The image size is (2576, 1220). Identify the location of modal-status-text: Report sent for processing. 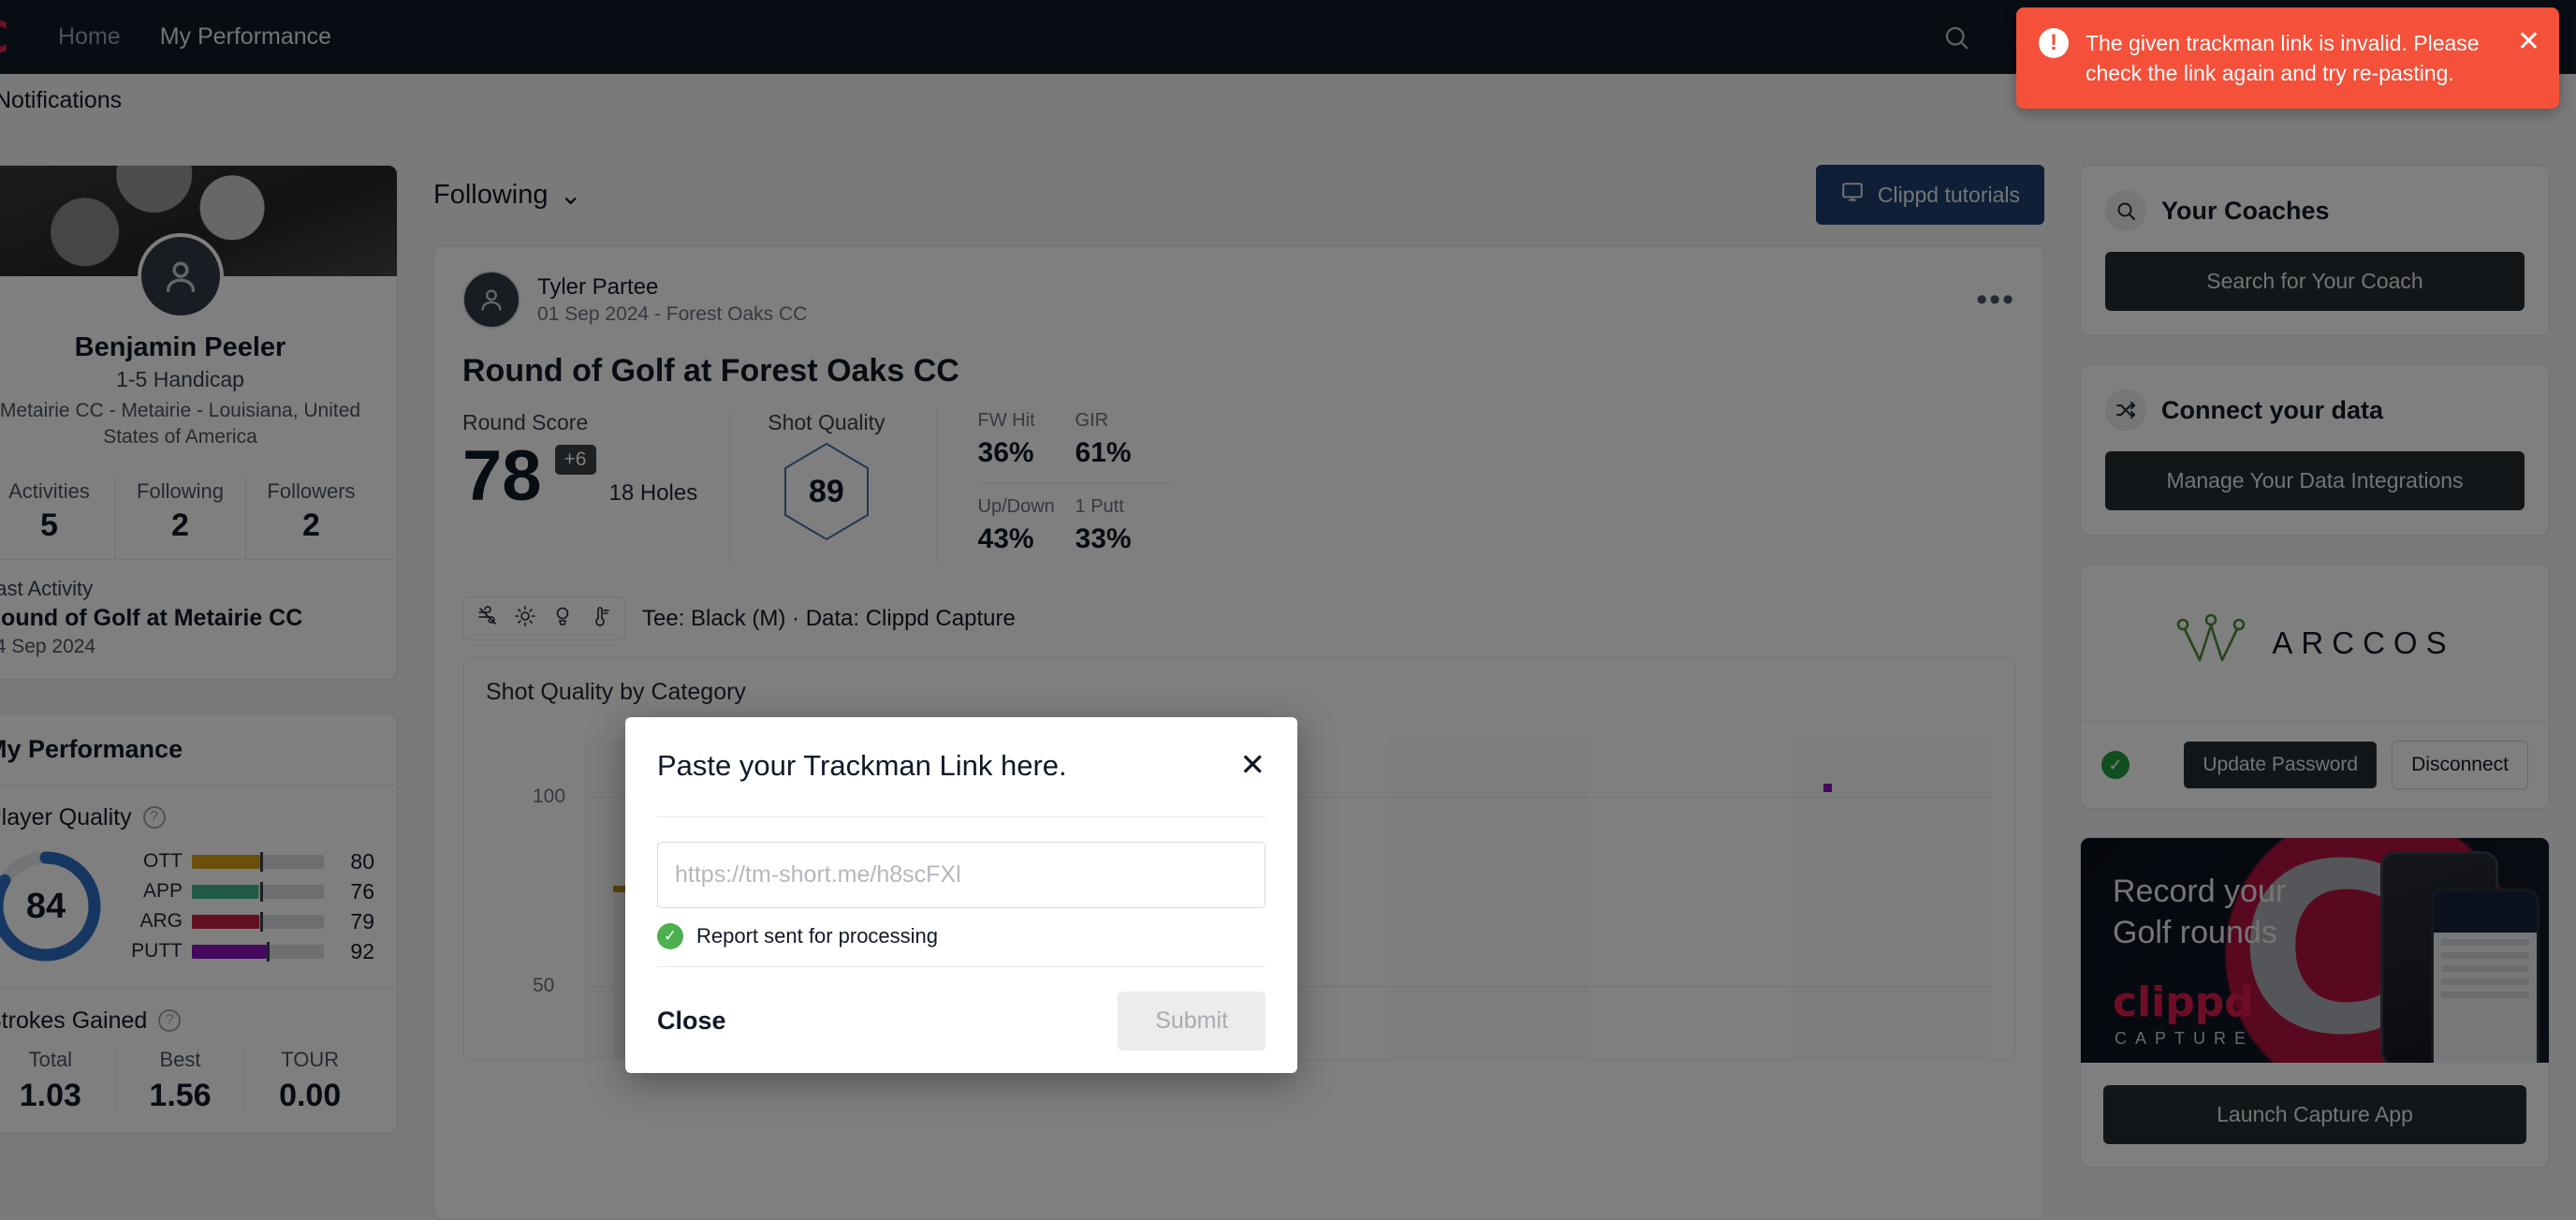
(817, 936).